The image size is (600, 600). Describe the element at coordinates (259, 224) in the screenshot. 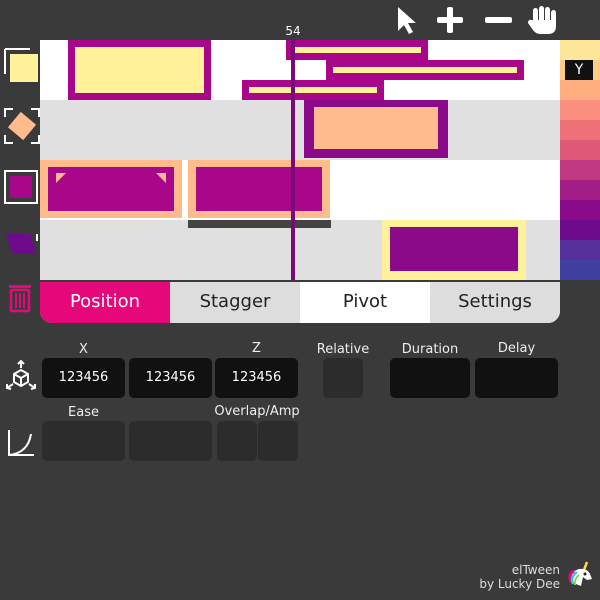

I see `clip-handle` at that location.